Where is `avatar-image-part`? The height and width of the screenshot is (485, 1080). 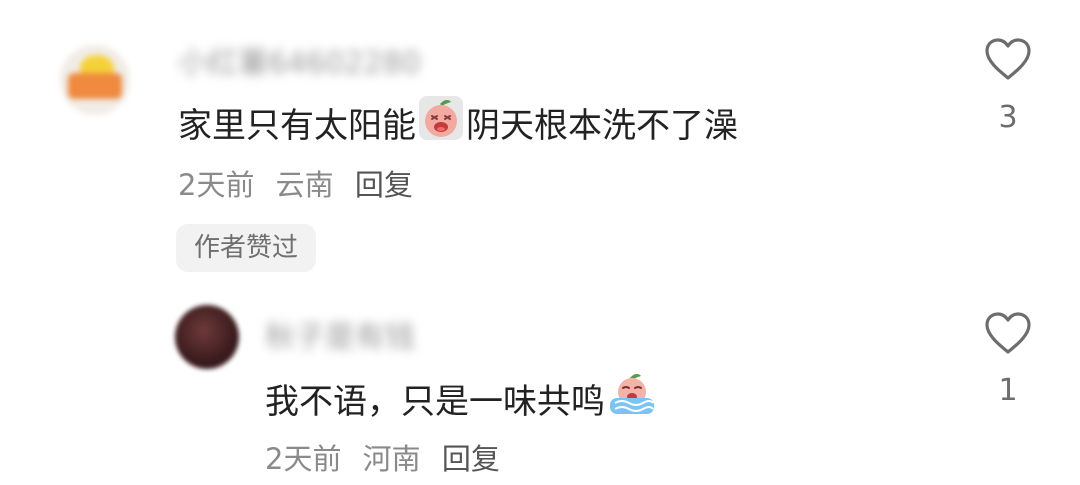
avatar-image-part is located at coordinates (95, 86).